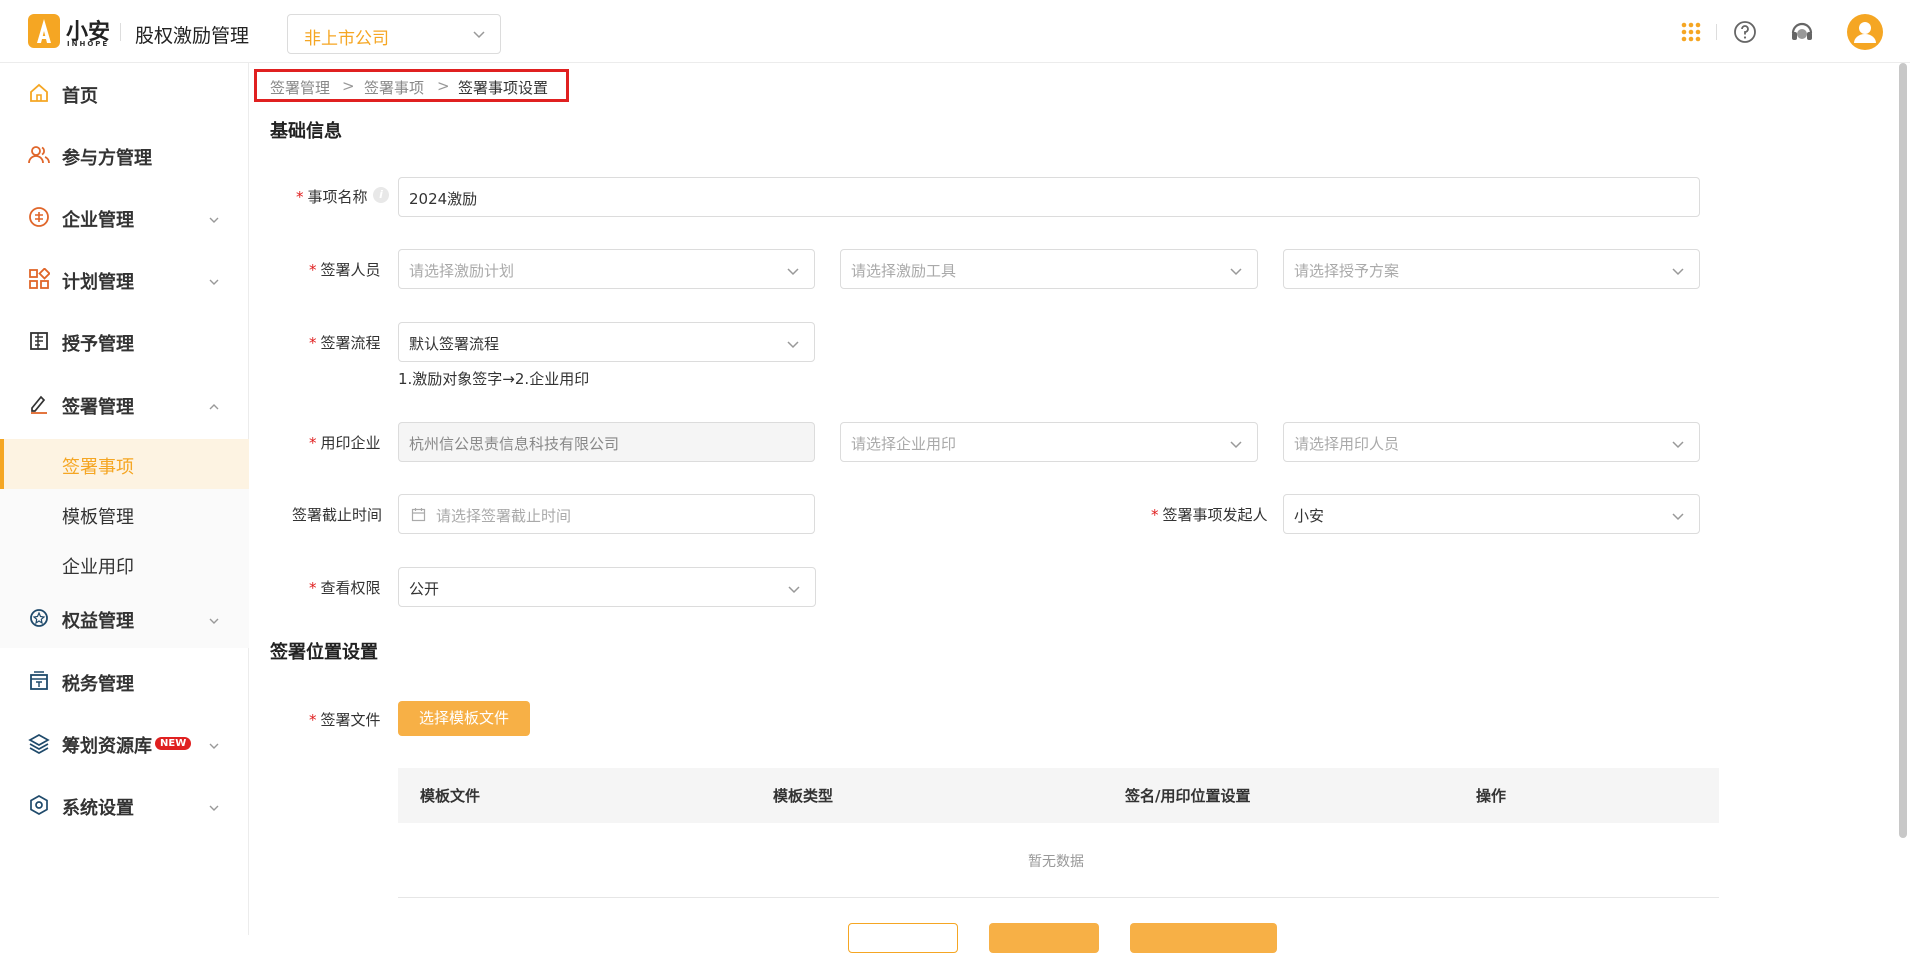  I want to click on sidebar-item-settings: 系统设置, so click(124, 806).